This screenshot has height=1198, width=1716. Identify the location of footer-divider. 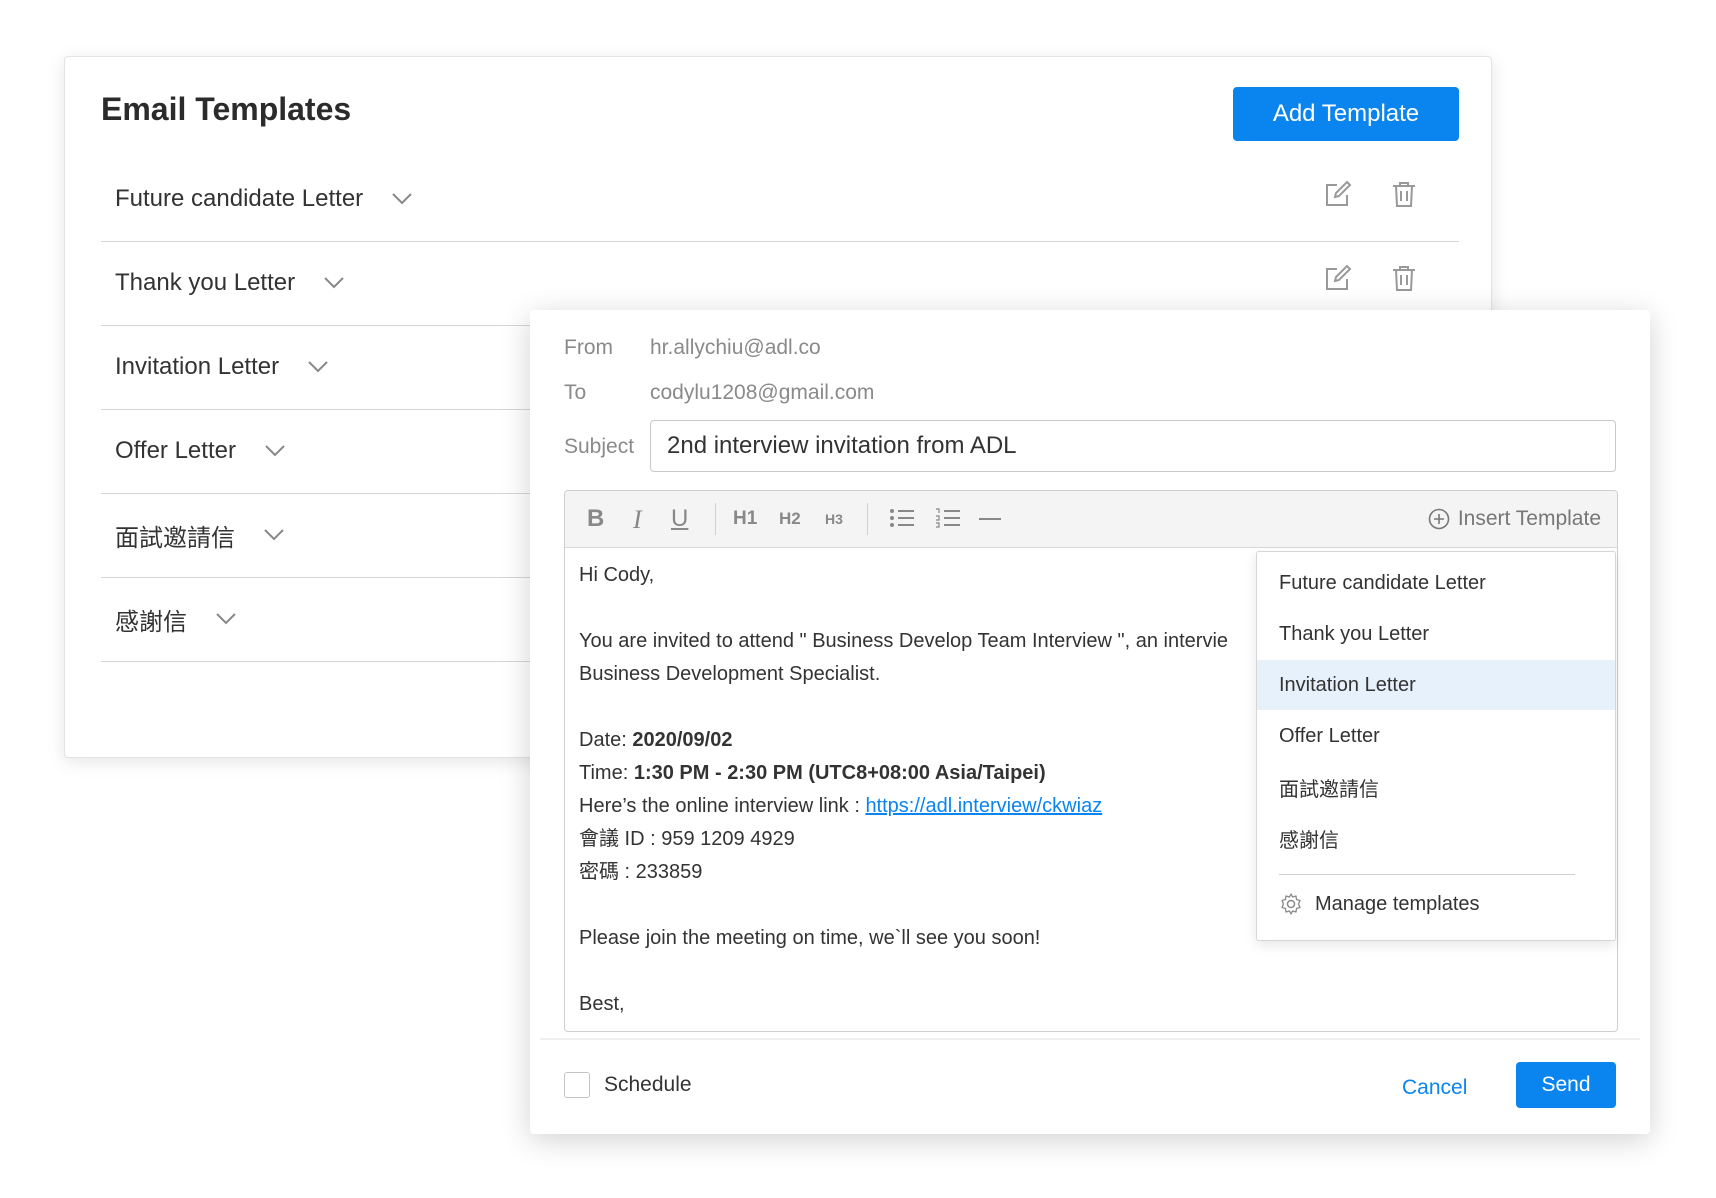
(1090, 1039).